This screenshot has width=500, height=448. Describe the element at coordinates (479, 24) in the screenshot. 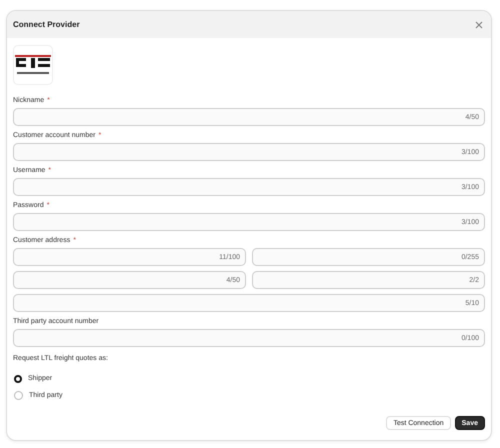

I see `close-icon` at that location.